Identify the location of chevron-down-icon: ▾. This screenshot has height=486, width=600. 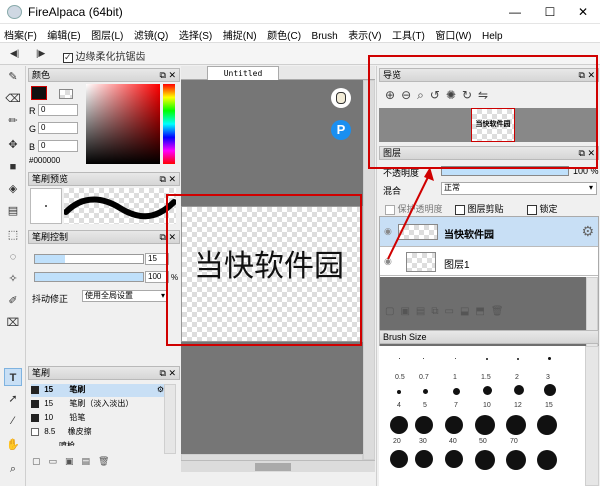
(162, 295).